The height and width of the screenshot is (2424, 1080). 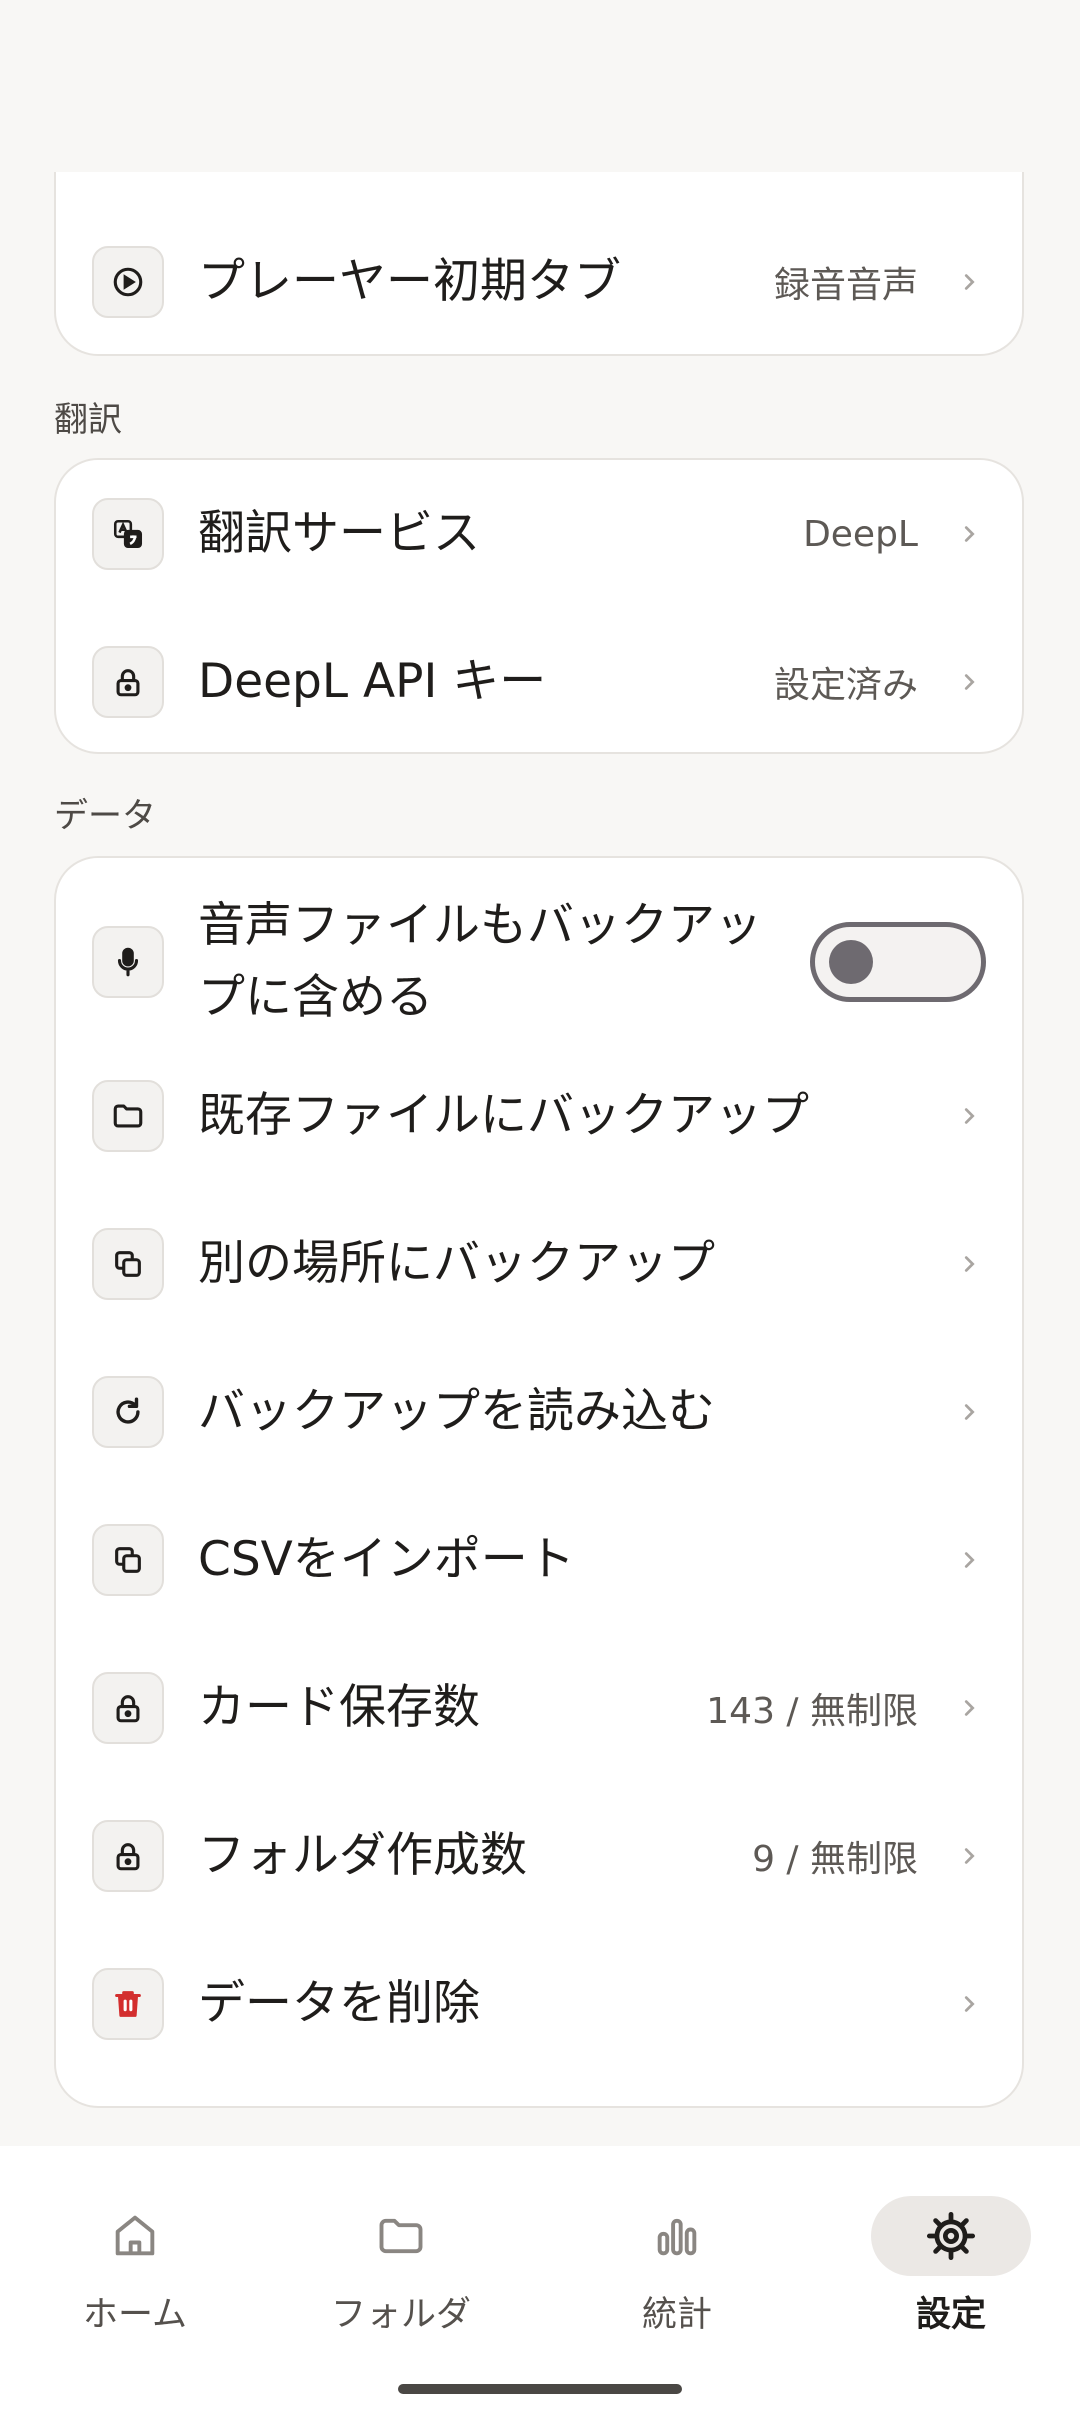 What do you see at coordinates (88, 420) in the screenshot?
I see `translation-section-title: 翻訳` at bounding box center [88, 420].